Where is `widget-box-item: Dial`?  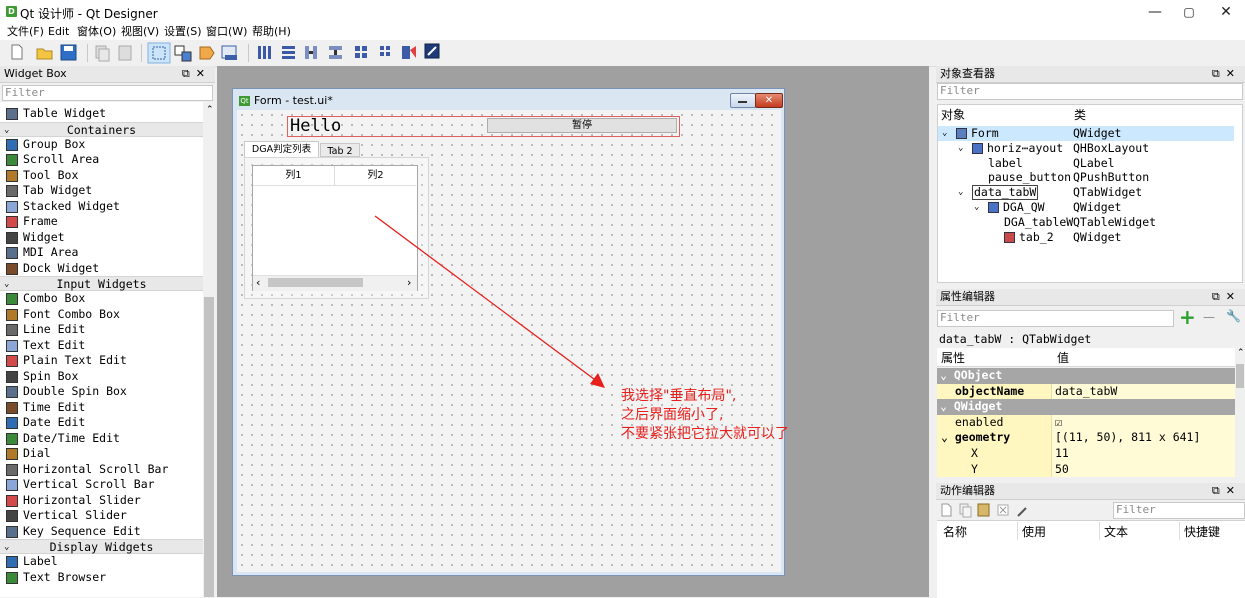
widget-box-item: Dial is located at coordinates (101, 454).